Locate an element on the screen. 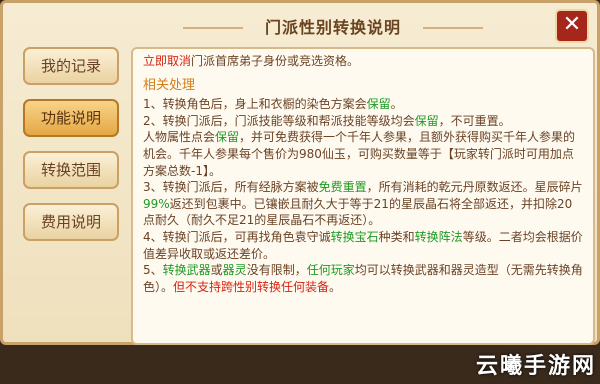 This screenshot has width=600, height=384. section-title: 相关处理 is located at coordinates (169, 85).